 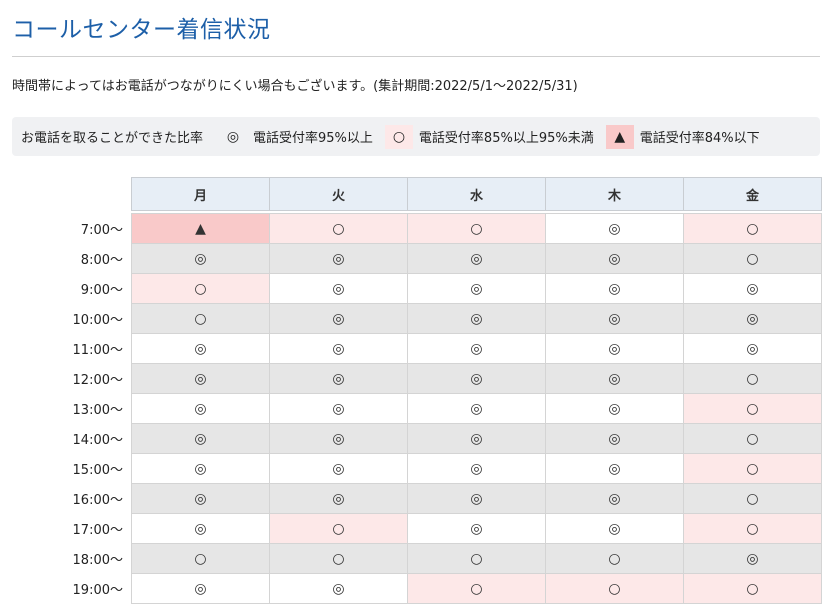 What do you see at coordinates (313, 138) in the screenshot?
I see `legend-text-good: 電話受付率95%以上` at bounding box center [313, 138].